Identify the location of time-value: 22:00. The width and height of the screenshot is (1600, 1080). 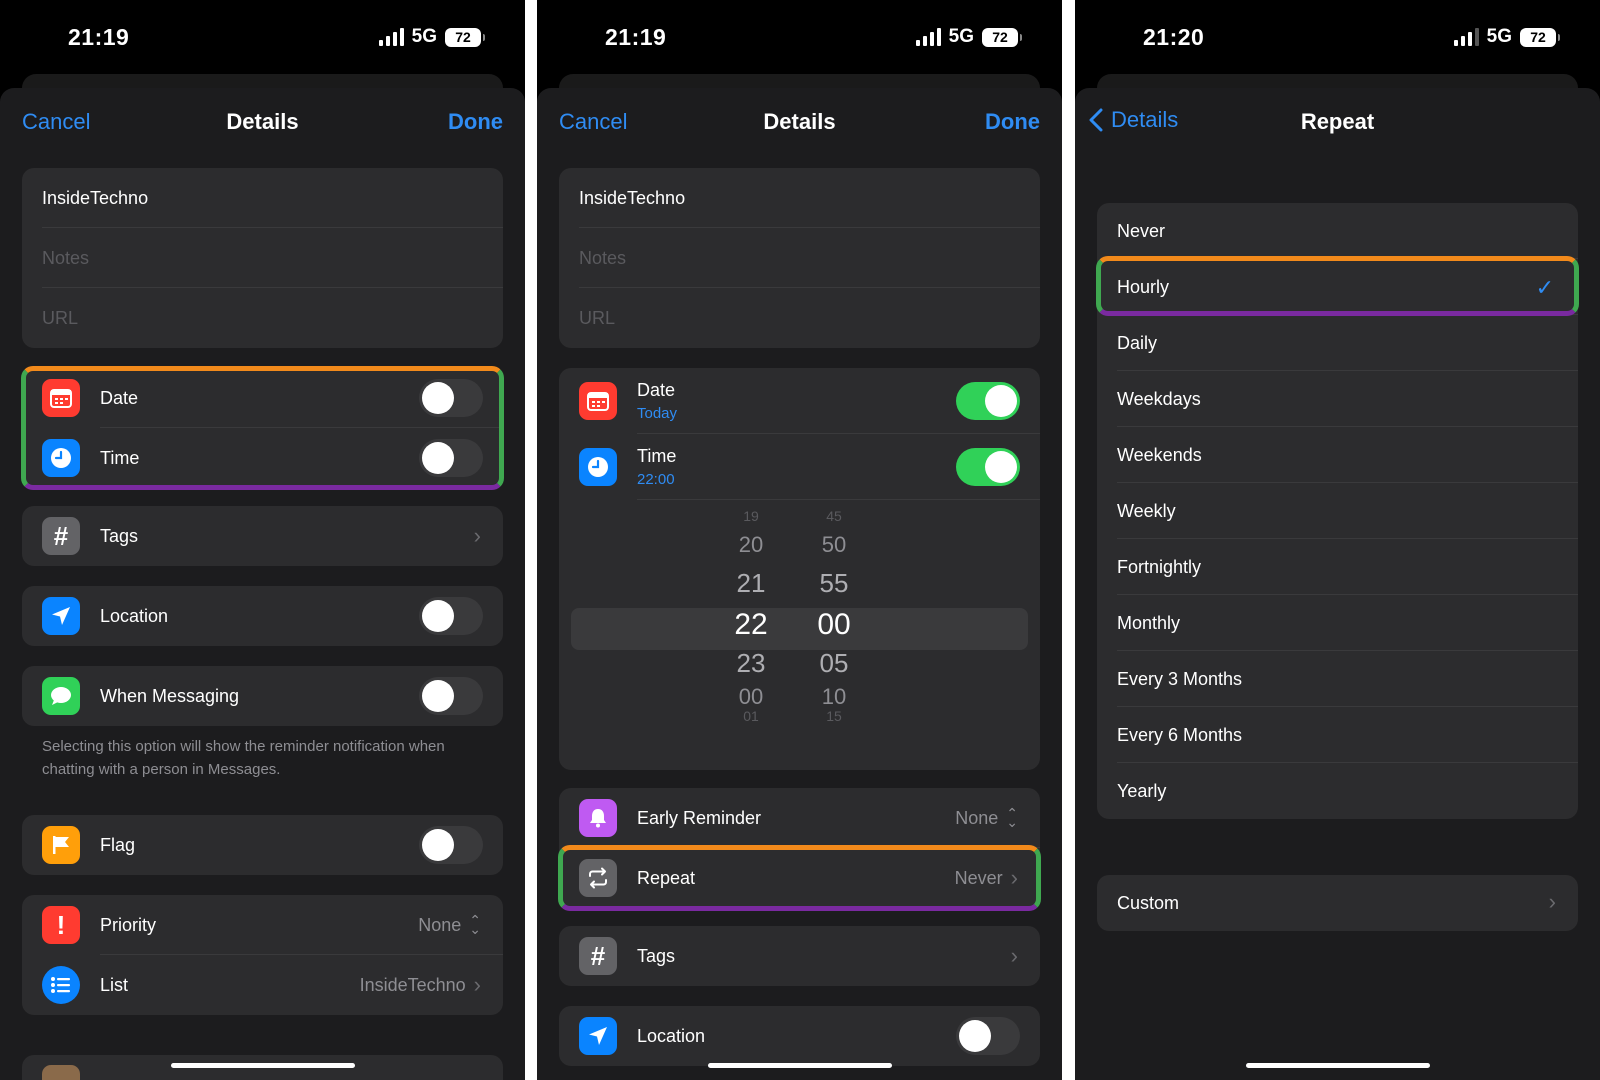
(796, 479).